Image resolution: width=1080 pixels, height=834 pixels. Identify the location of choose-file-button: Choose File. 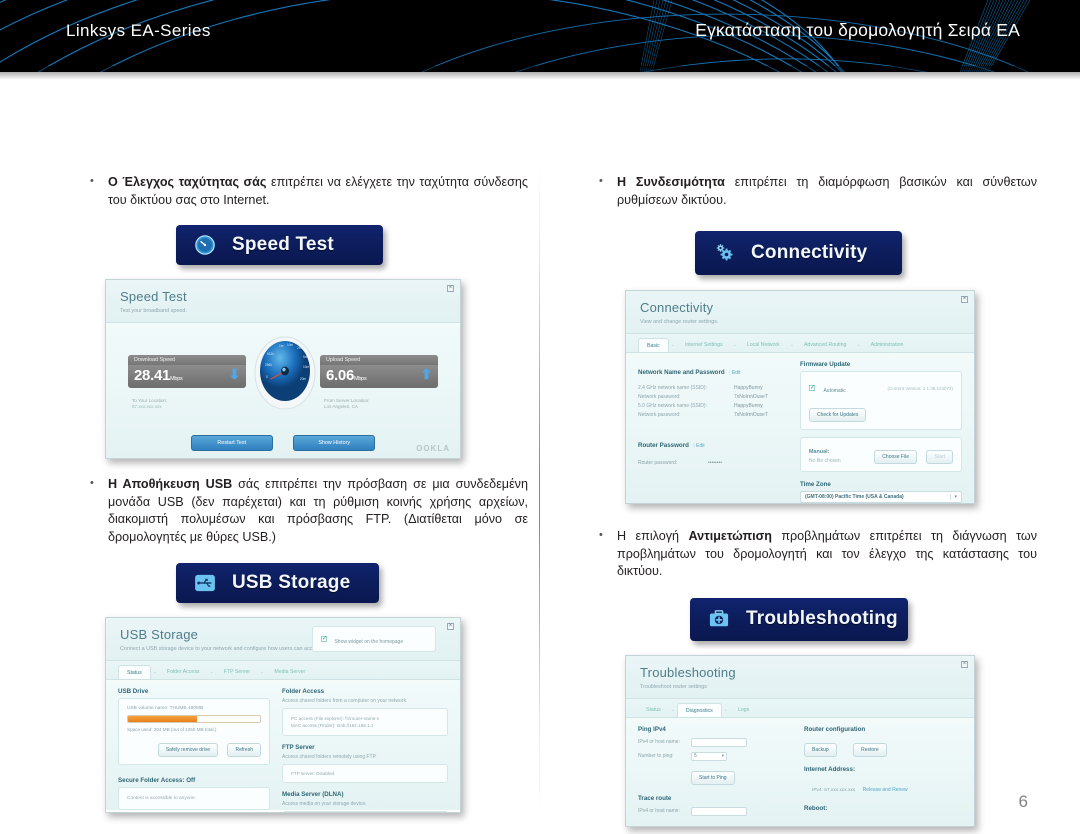
(895, 457).